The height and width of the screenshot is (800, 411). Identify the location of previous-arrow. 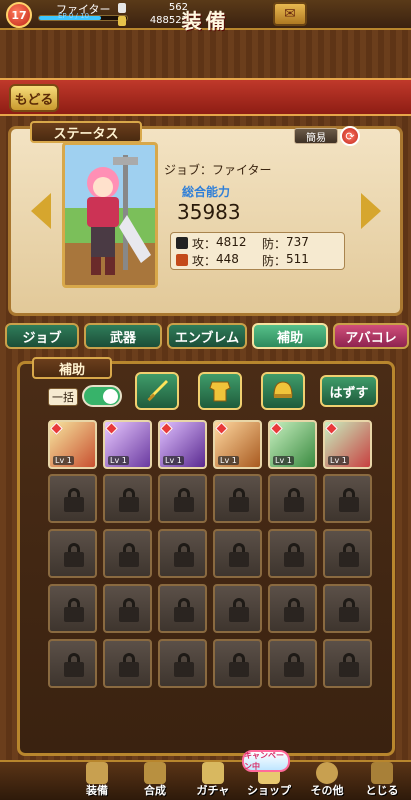
(41, 211).